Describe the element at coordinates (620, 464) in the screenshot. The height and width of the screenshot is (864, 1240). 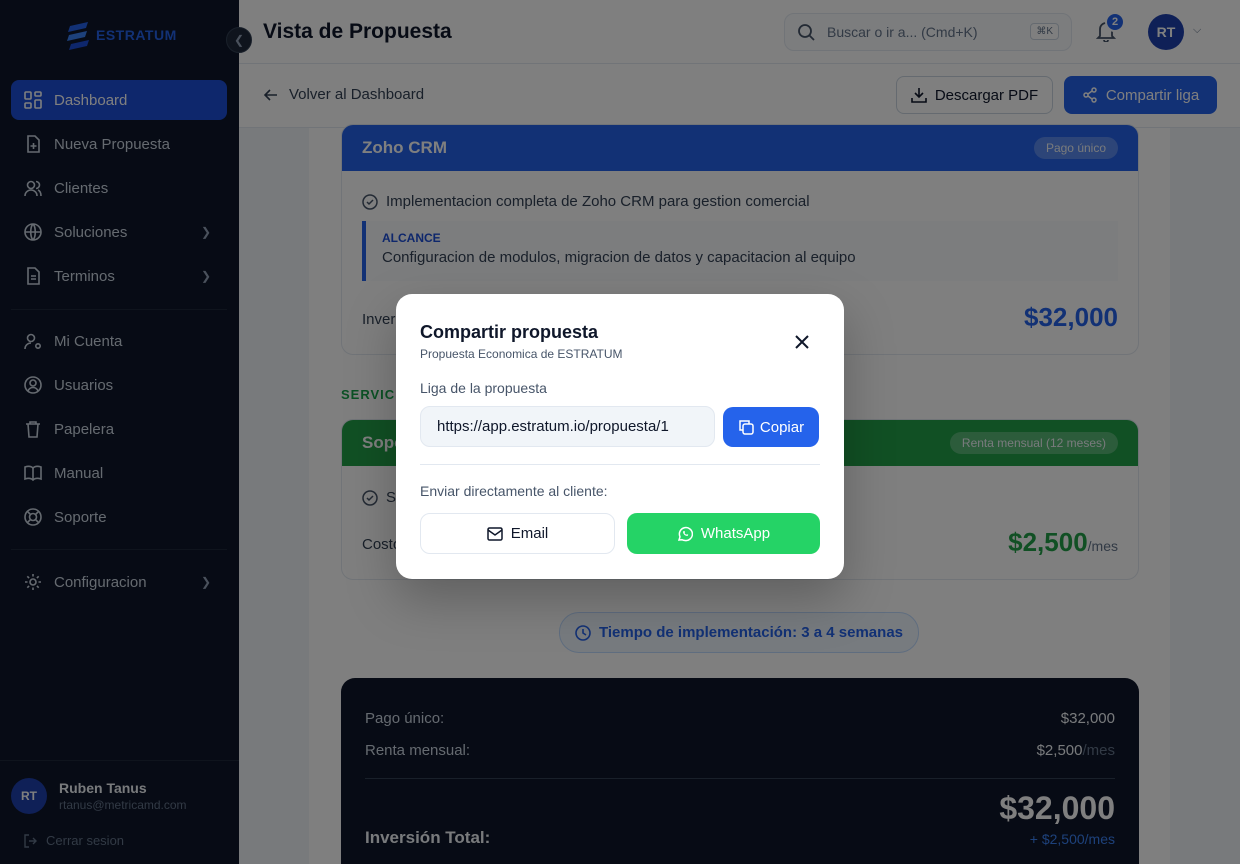
I see `modal-divider` at that location.